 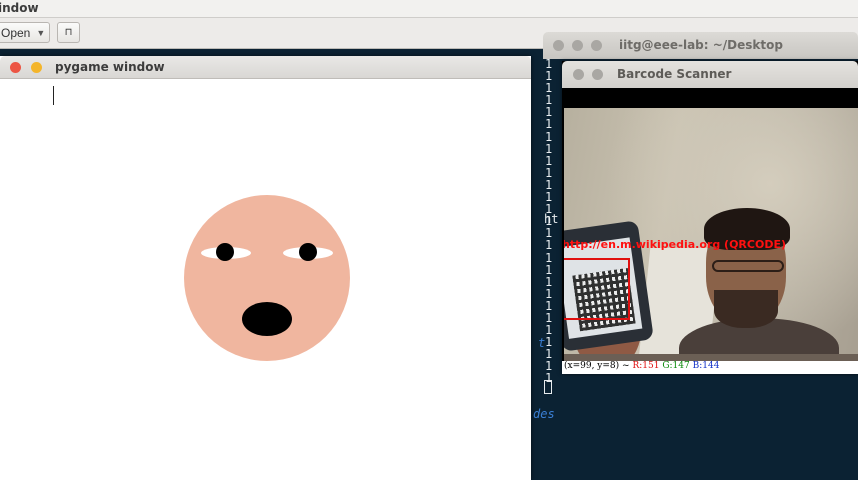 What do you see at coordinates (542, 343) in the screenshot?
I see `terminal-text-fragment: t` at bounding box center [542, 343].